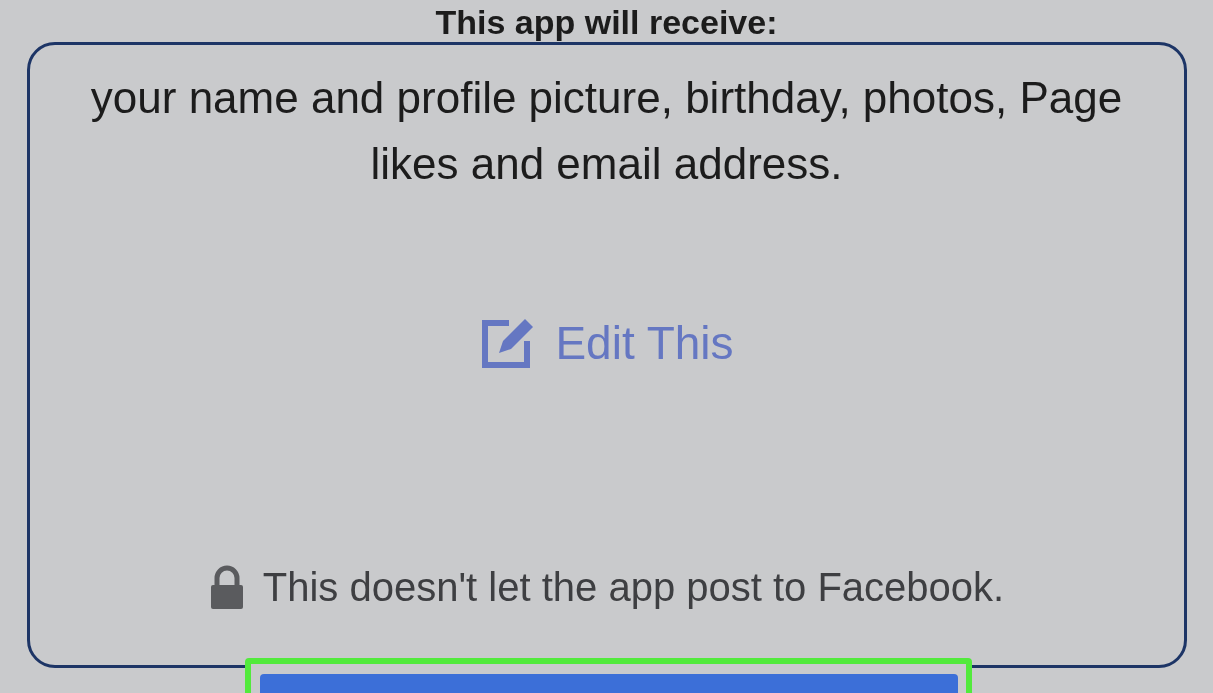 This screenshot has width=1213, height=693. Describe the element at coordinates (606, 22) in the screenshot. I see `heading: This app will receive:` at that location.